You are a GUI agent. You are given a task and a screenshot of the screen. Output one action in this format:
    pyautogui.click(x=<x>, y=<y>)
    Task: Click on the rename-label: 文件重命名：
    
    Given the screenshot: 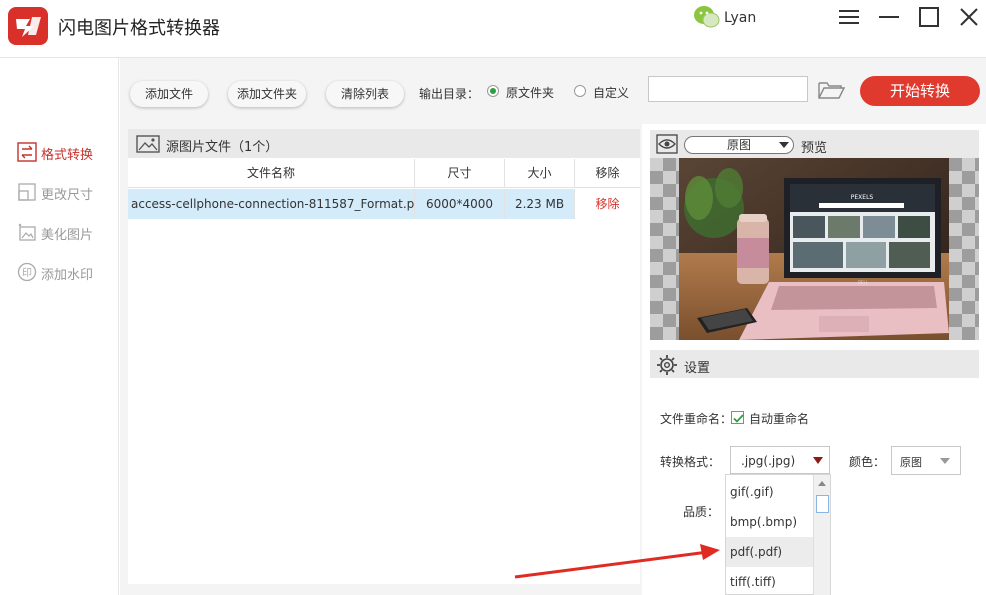 What is the action you would take?
    pyautogui.click(x=696, y=419)
    